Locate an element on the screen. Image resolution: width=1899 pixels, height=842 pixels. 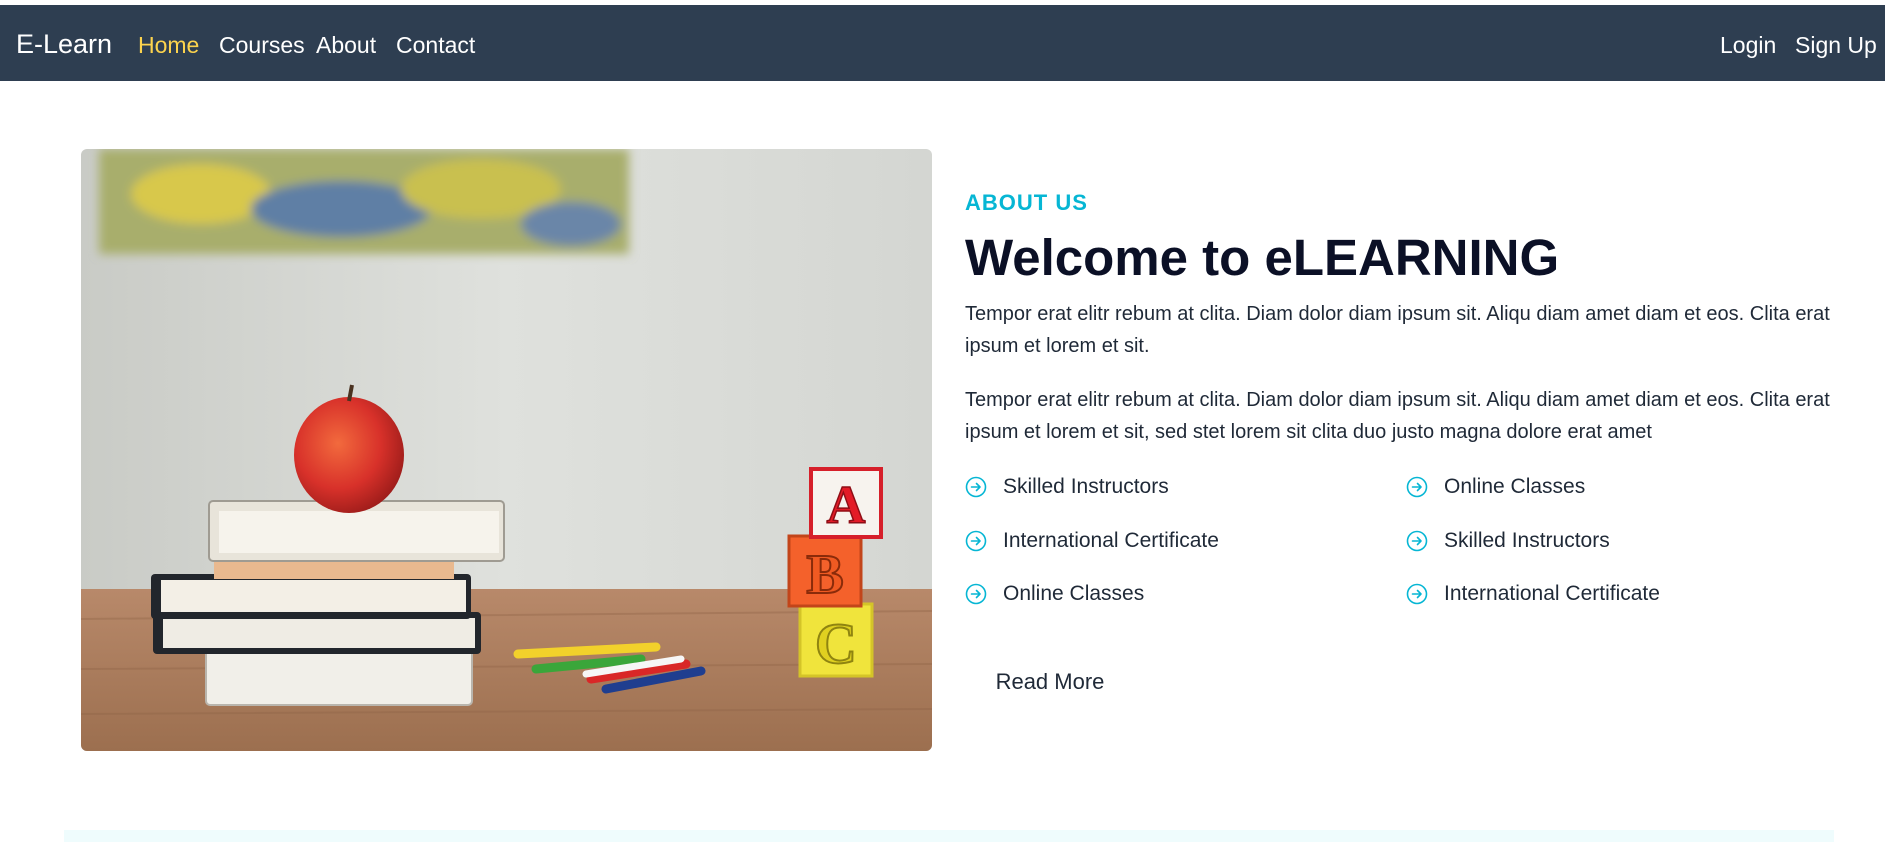
nav-link-courses: Courses is located at coordinates (262, 45).